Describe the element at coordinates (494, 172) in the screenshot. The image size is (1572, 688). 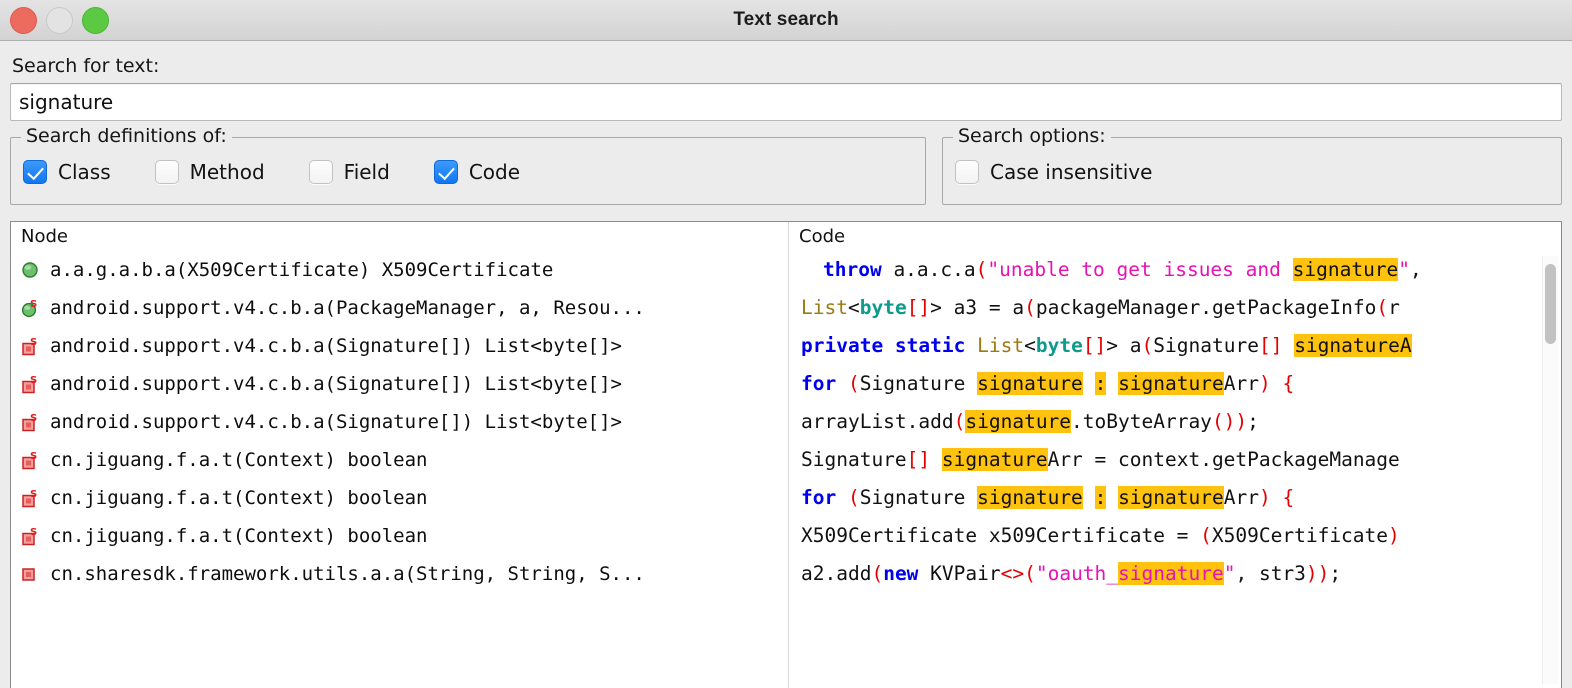
I see `checkbox-code-label: Code` at that location.